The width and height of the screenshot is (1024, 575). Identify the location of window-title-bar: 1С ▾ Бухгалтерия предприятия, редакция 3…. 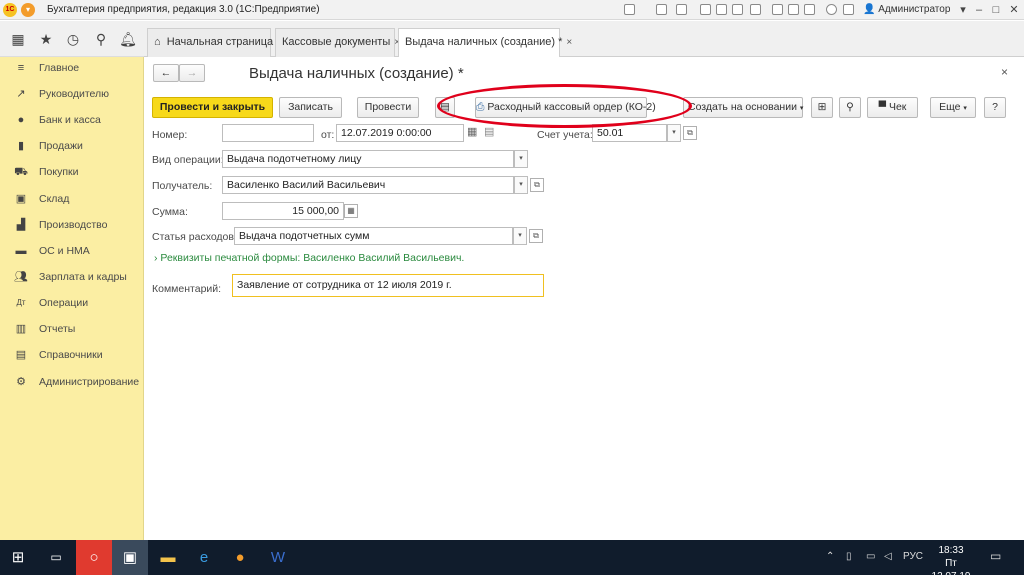
(512, 10).